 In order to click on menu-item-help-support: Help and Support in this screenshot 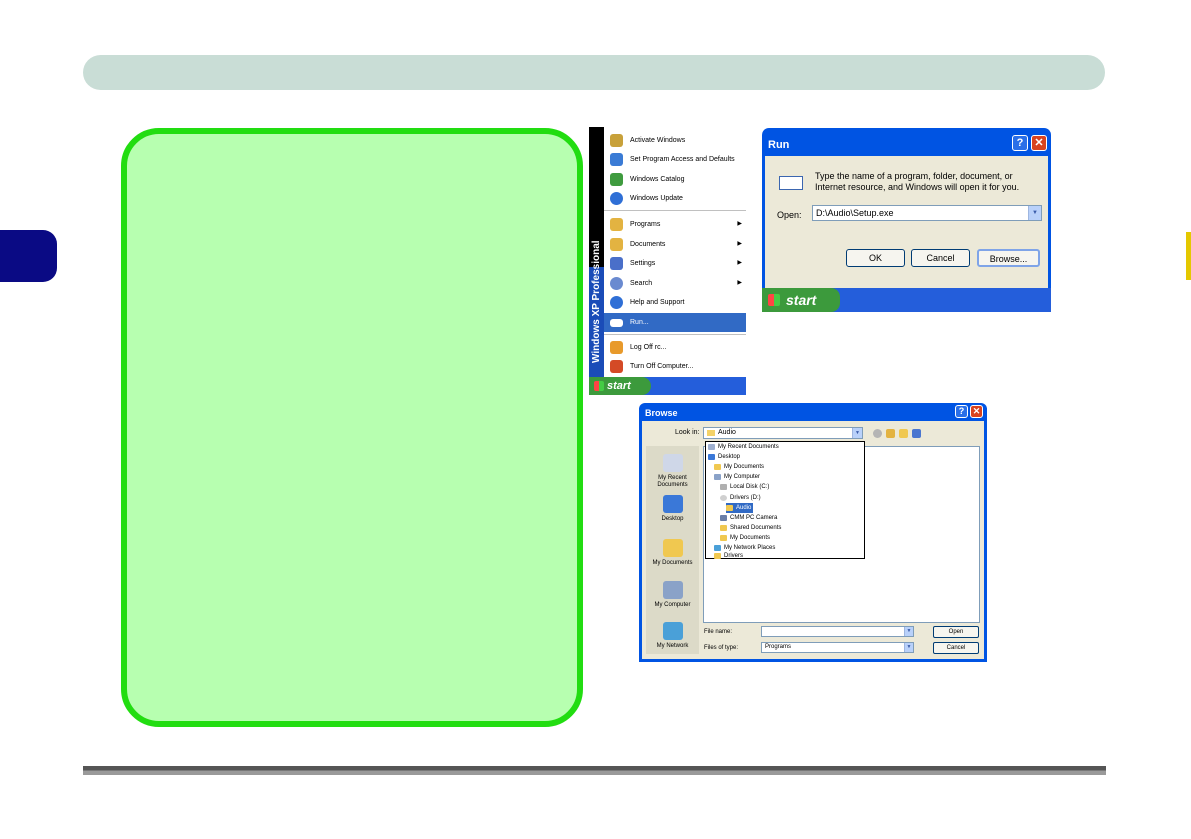, I will do `click(675, 302)`.